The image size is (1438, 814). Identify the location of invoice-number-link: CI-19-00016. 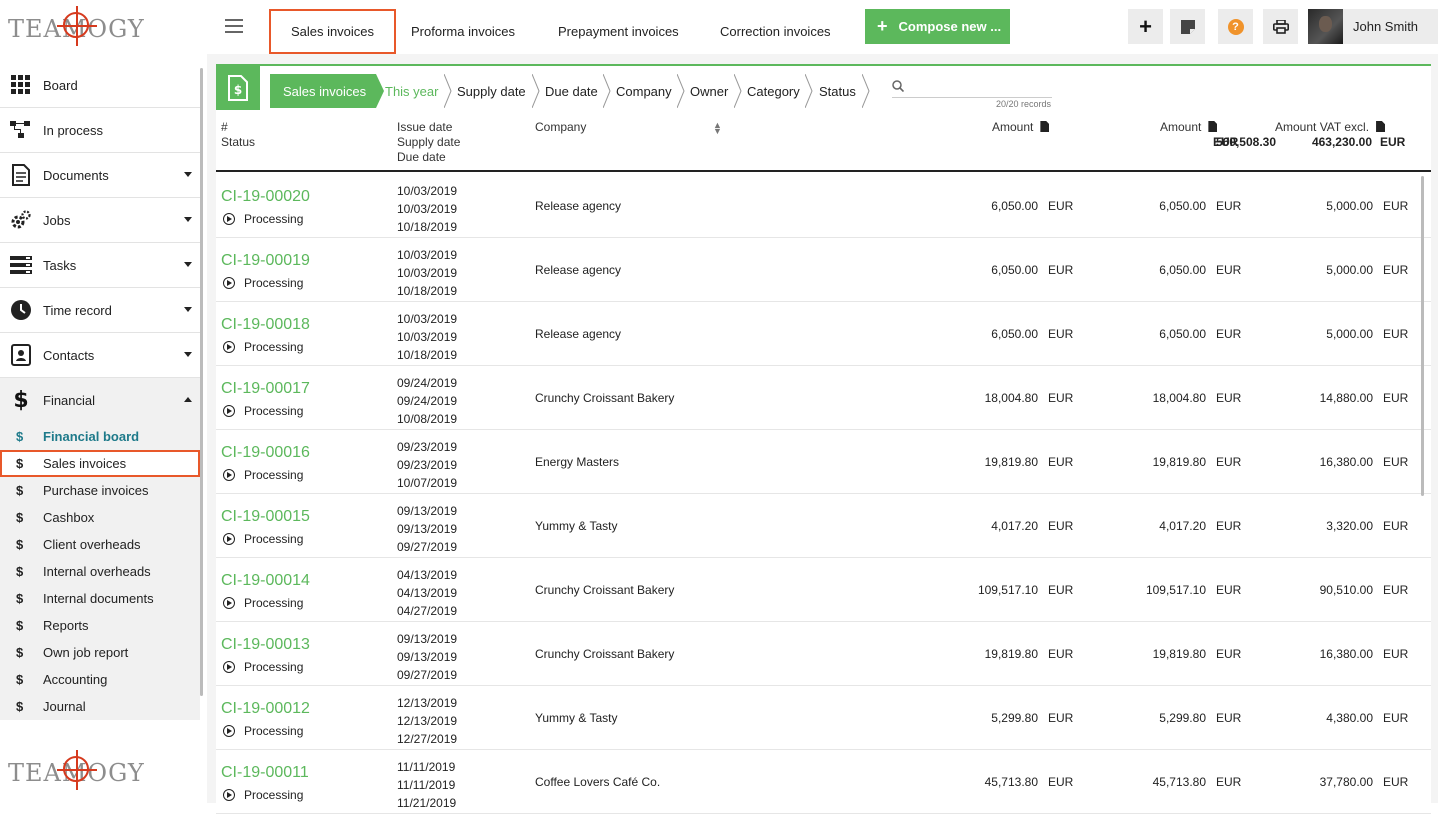
(265, 453).